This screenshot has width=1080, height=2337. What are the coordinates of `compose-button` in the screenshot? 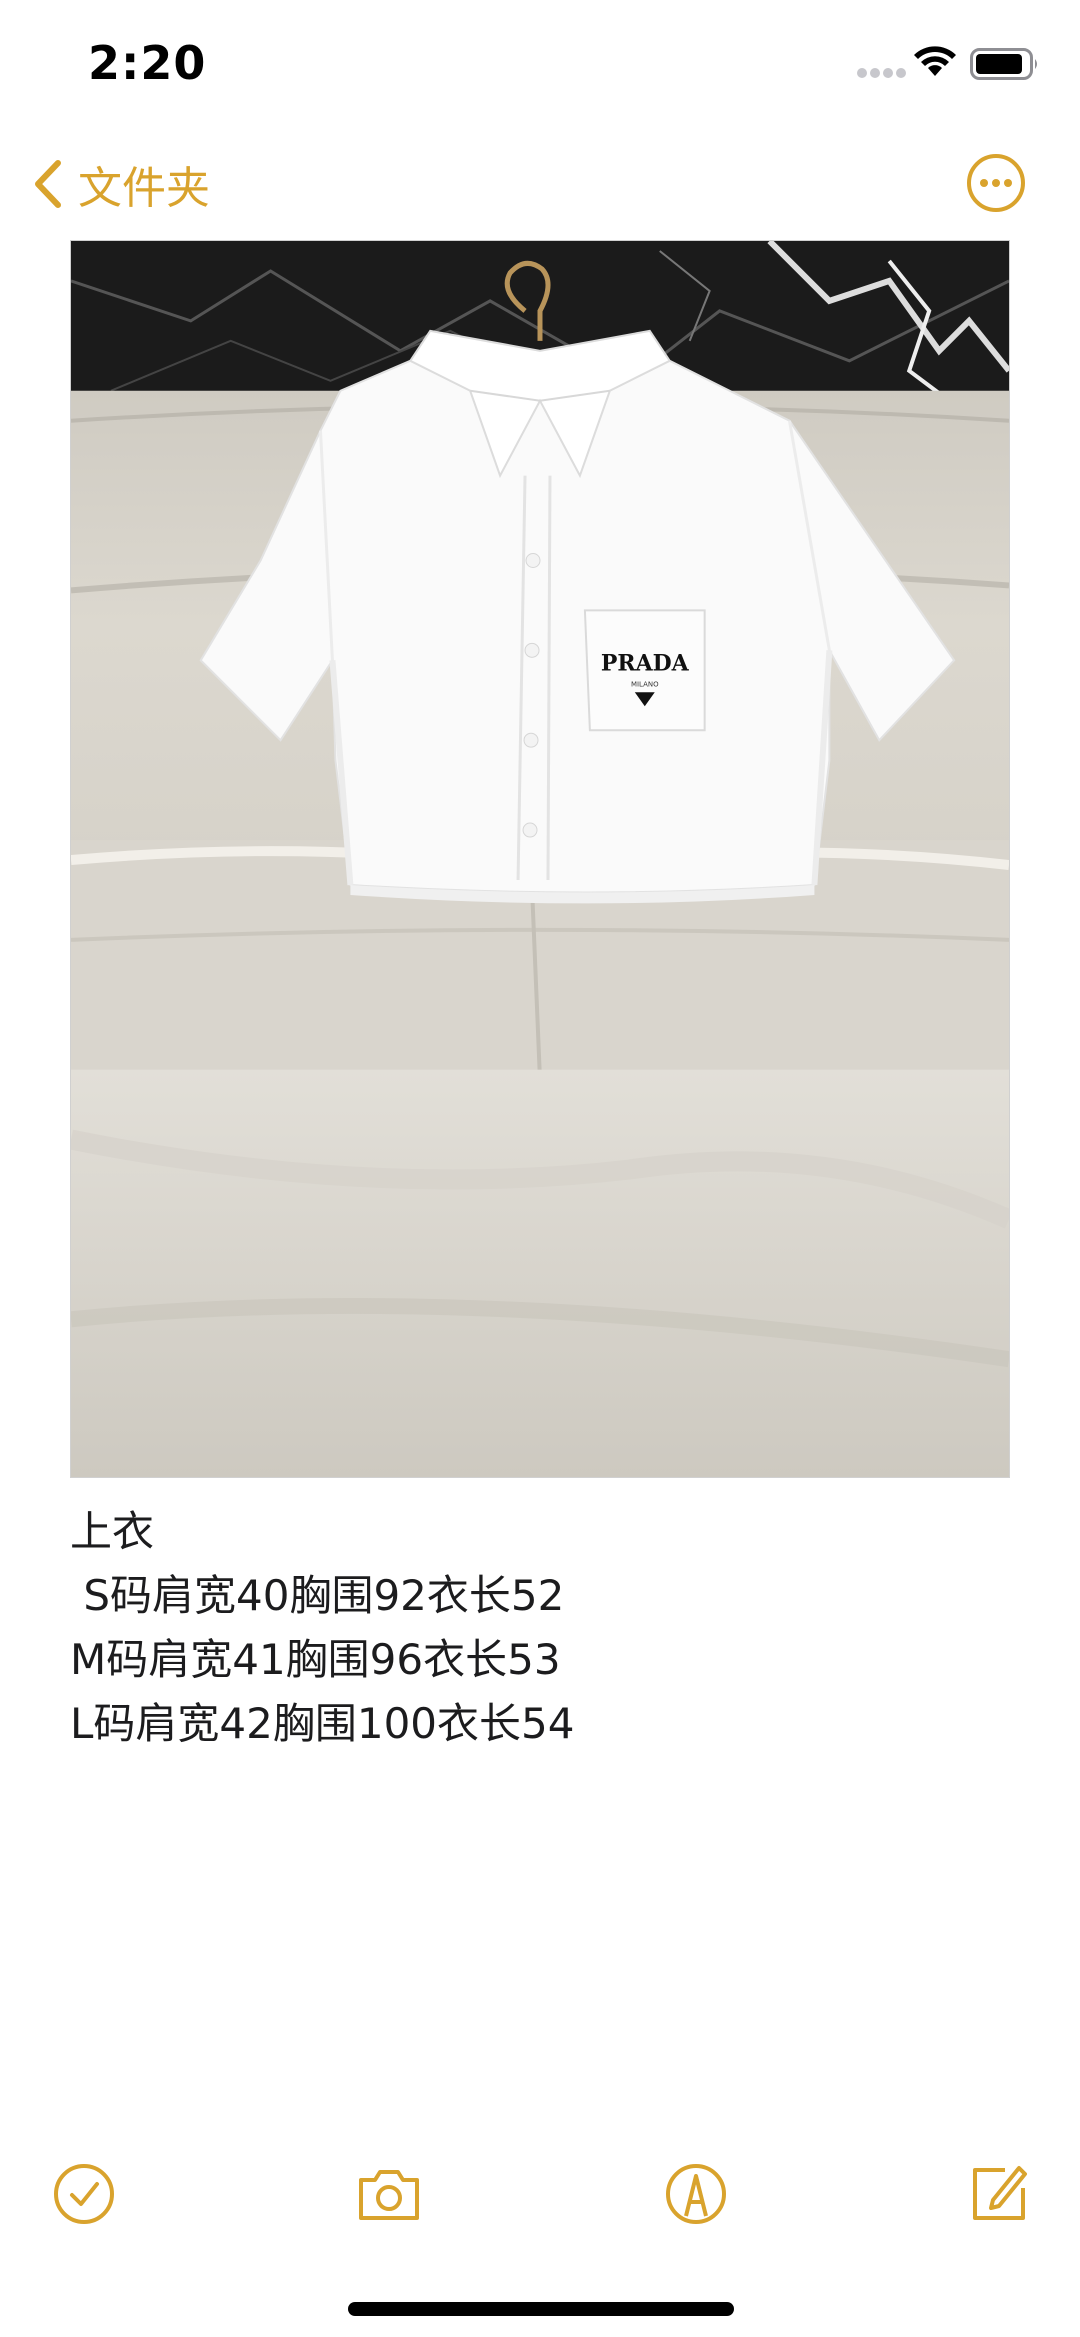 It's located at (999, 2194).